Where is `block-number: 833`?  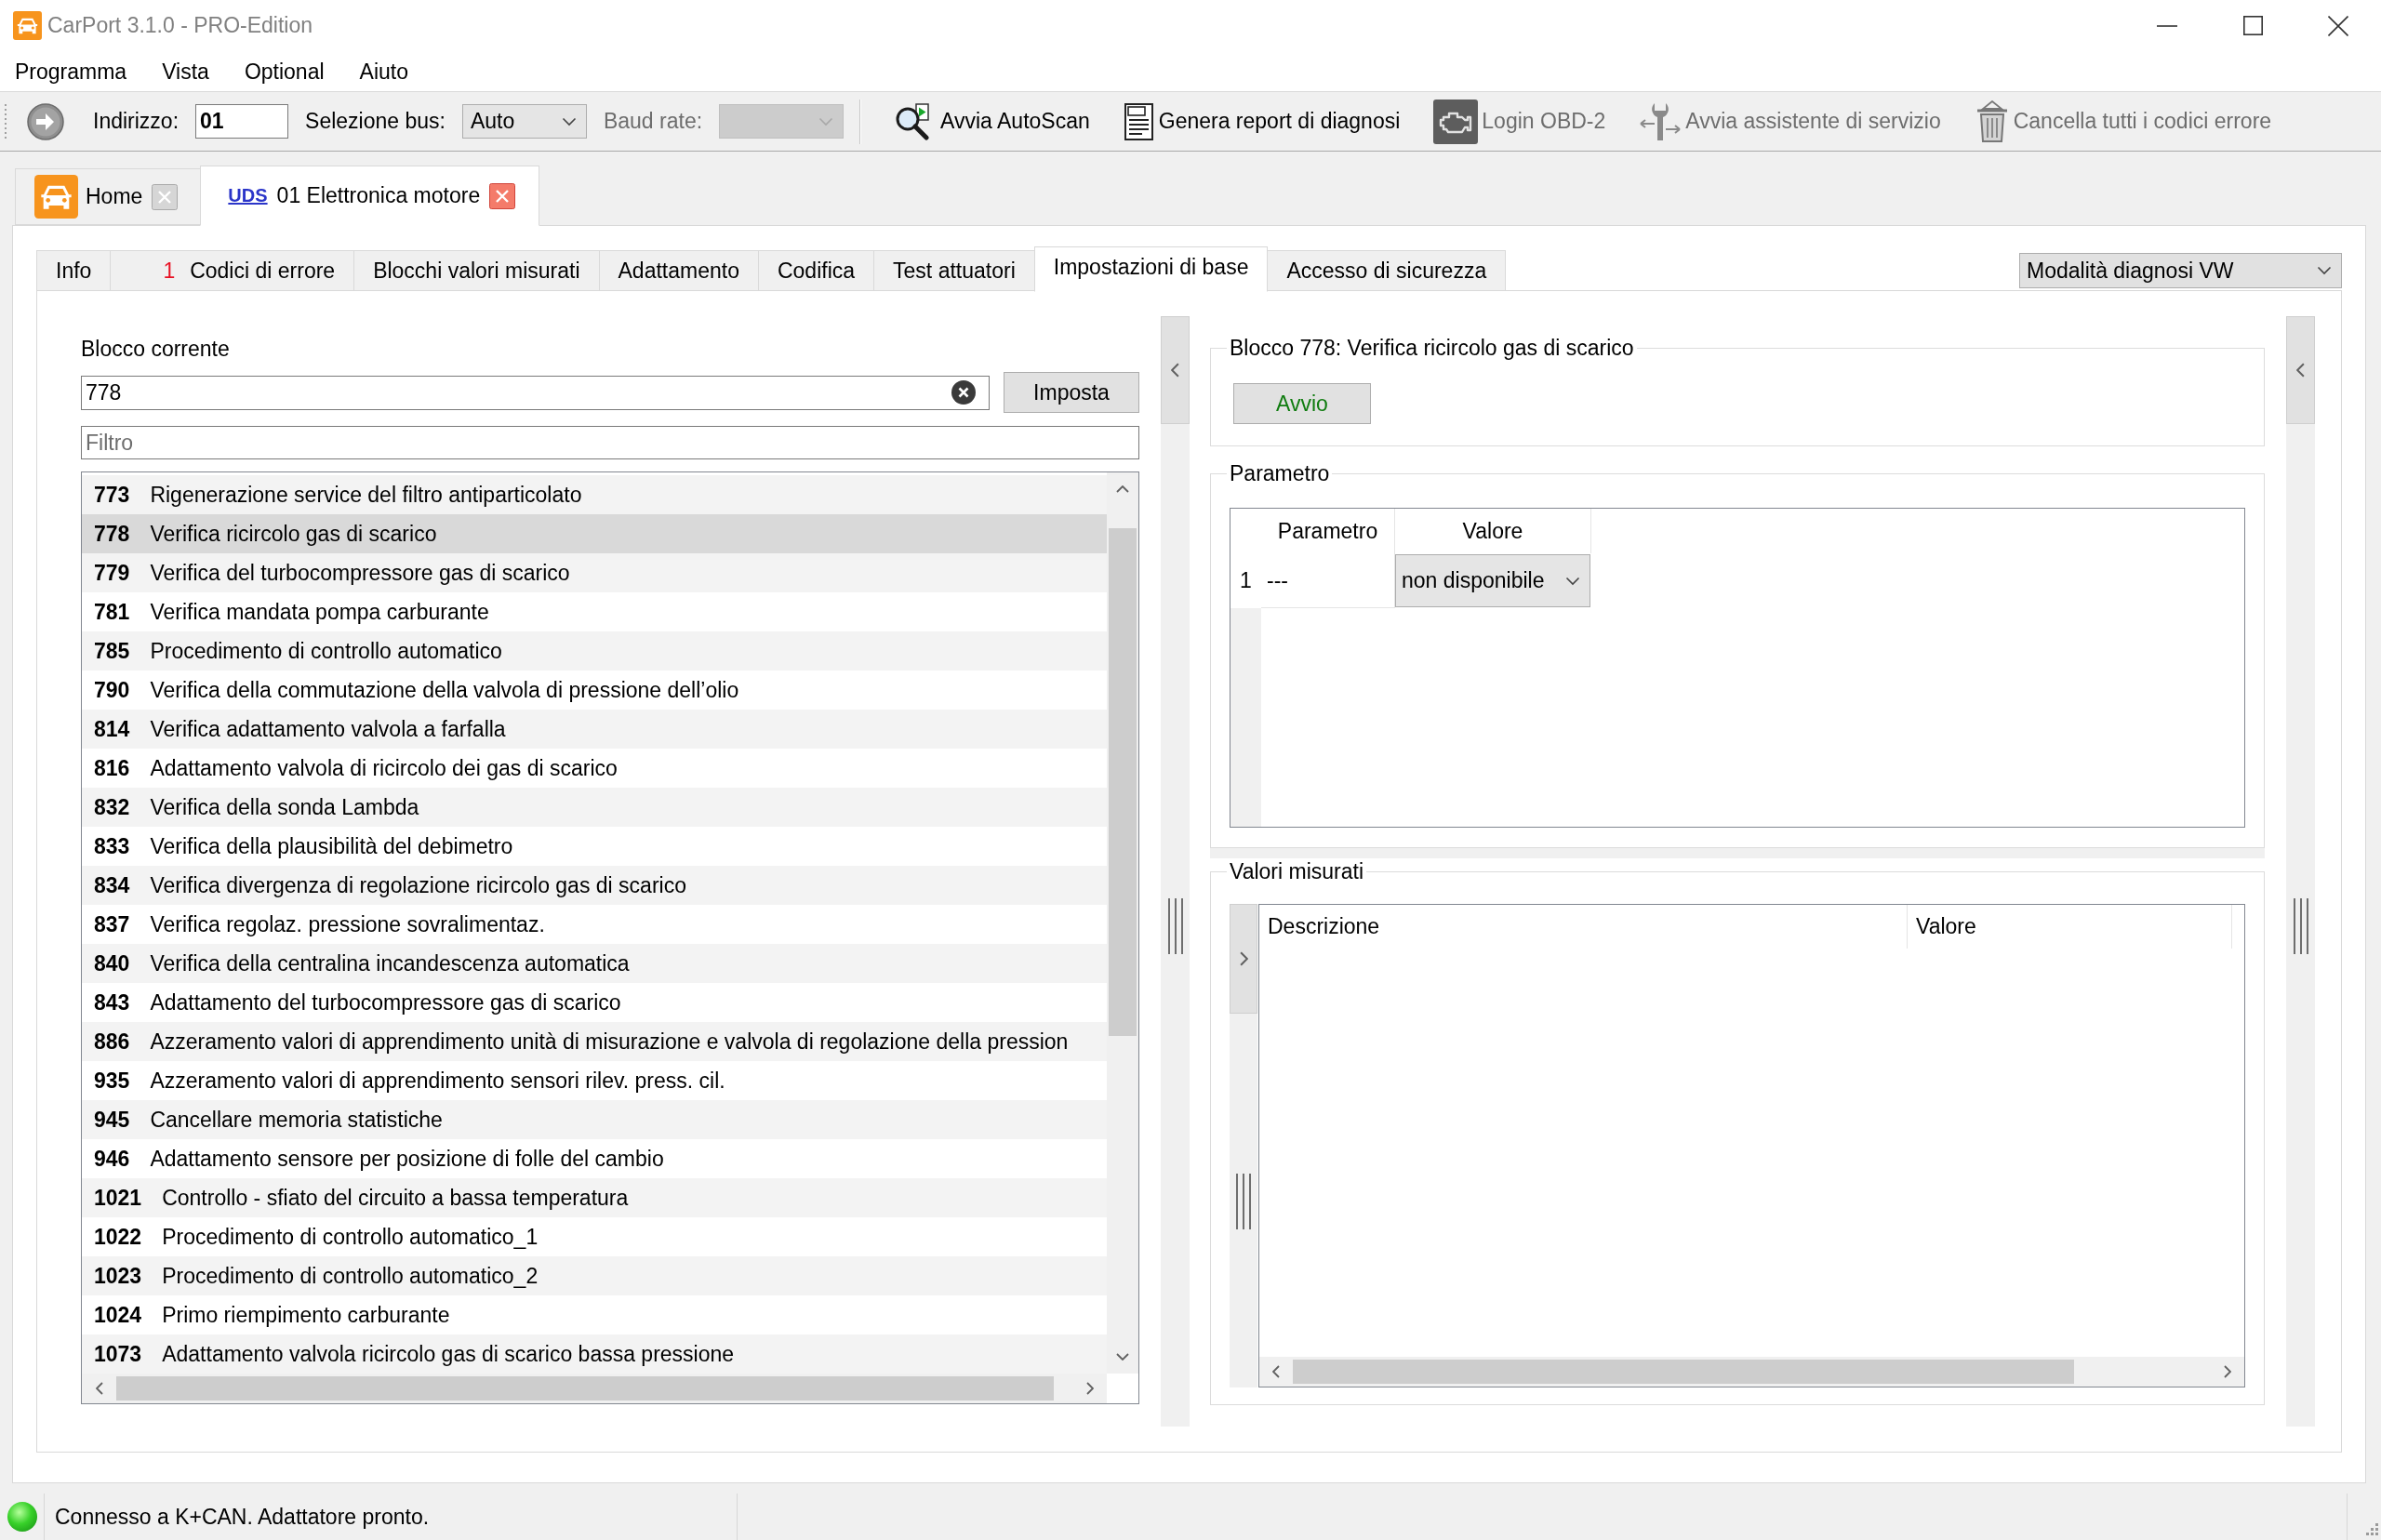
block-number: 833 is located at coordinates (112, 846).